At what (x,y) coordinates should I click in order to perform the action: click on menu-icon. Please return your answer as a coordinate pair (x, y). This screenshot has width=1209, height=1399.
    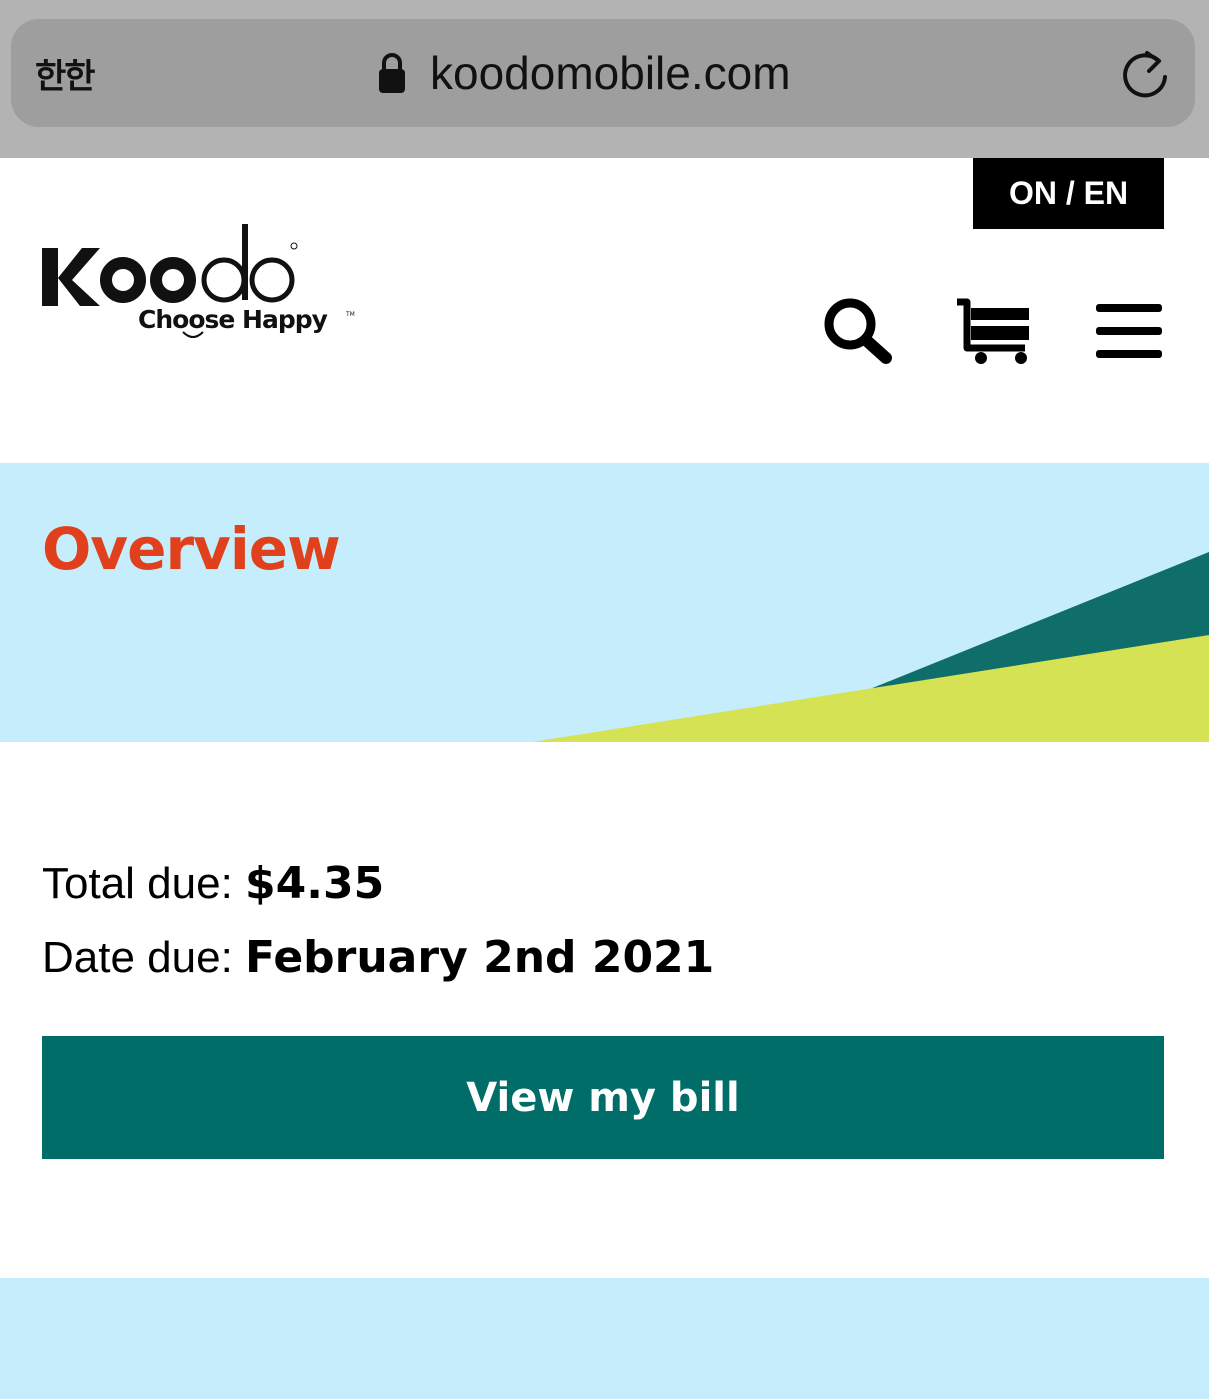
    Looking at the image, I should click on (1129, 331).